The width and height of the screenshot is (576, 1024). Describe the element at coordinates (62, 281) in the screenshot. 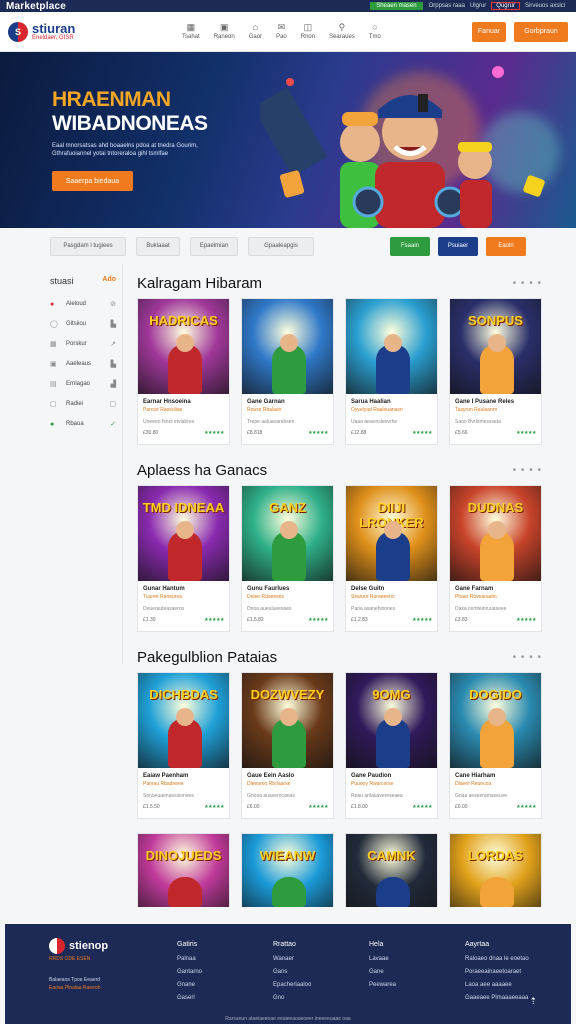

I see `sidebar-title: stuasi` at that location.